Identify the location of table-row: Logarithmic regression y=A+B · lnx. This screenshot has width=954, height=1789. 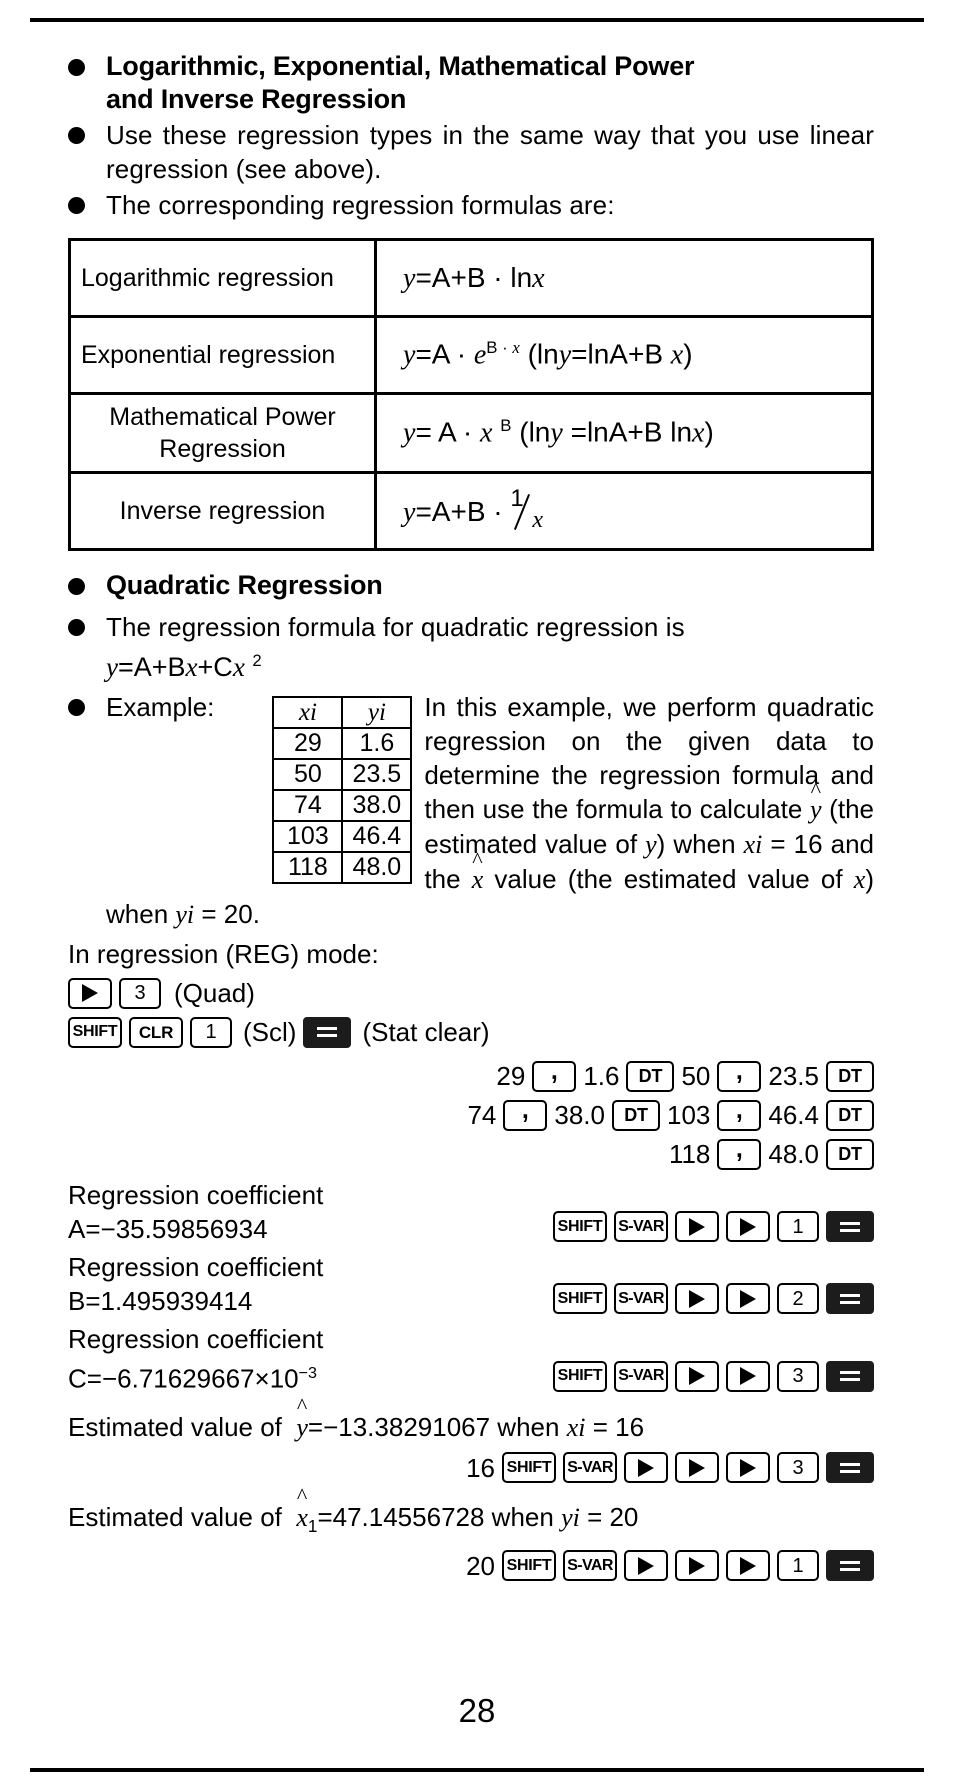
(471, 278).